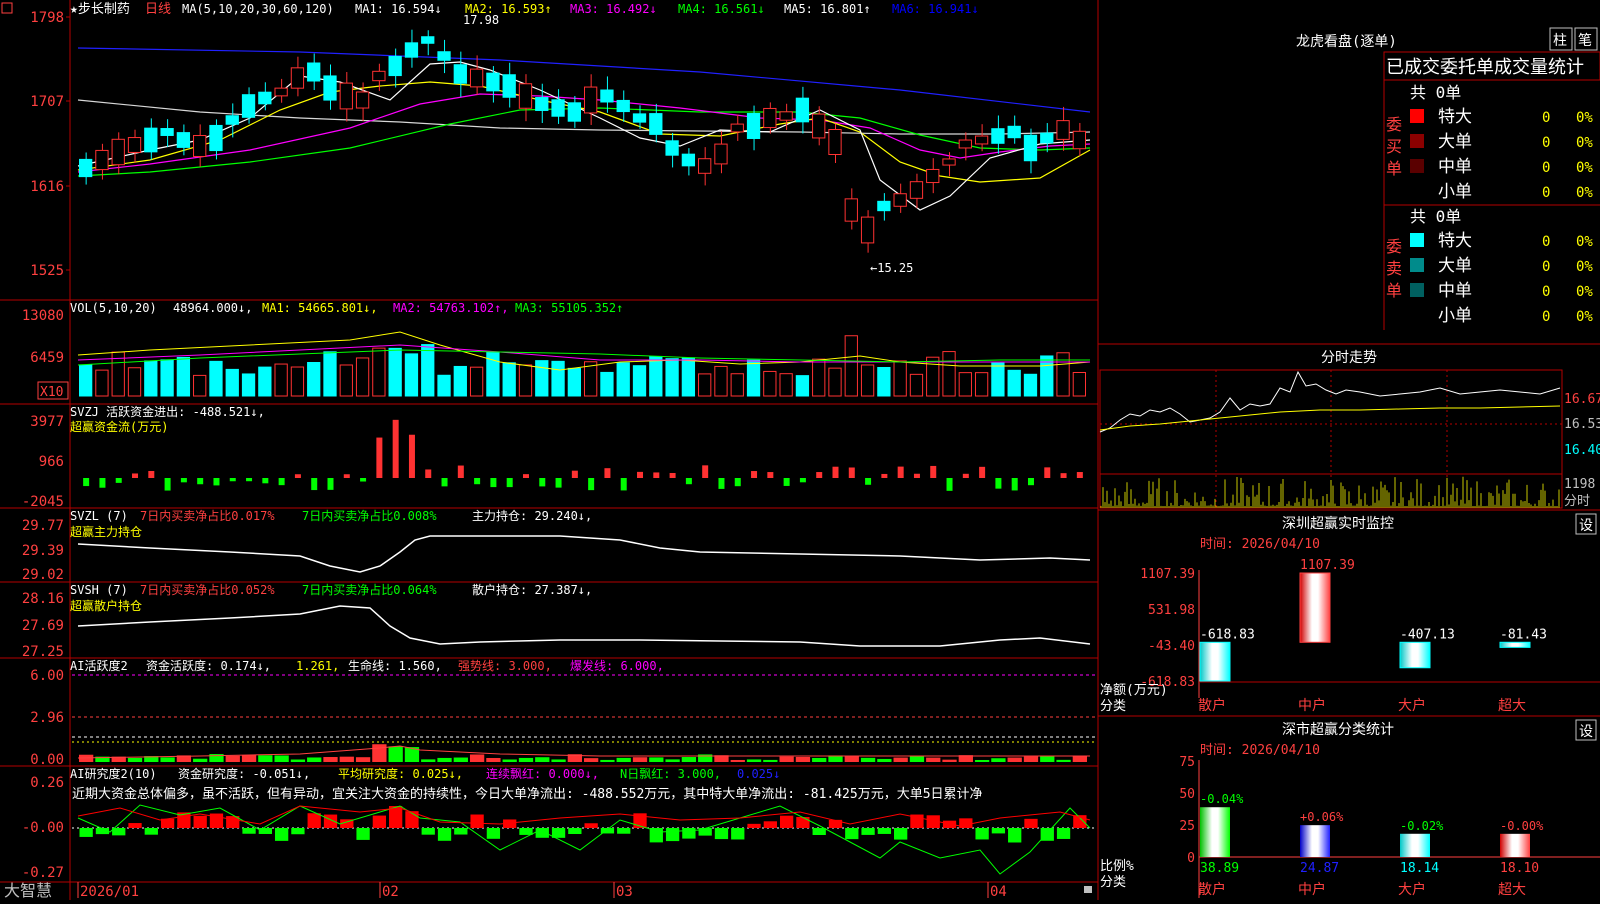  Describe the element at coordinates (1501, 154) in the screenshot. I see `buy-rows: 特大 0 0% 大单 0 0% 中单 0 0% 小单 0 0%` at that location.